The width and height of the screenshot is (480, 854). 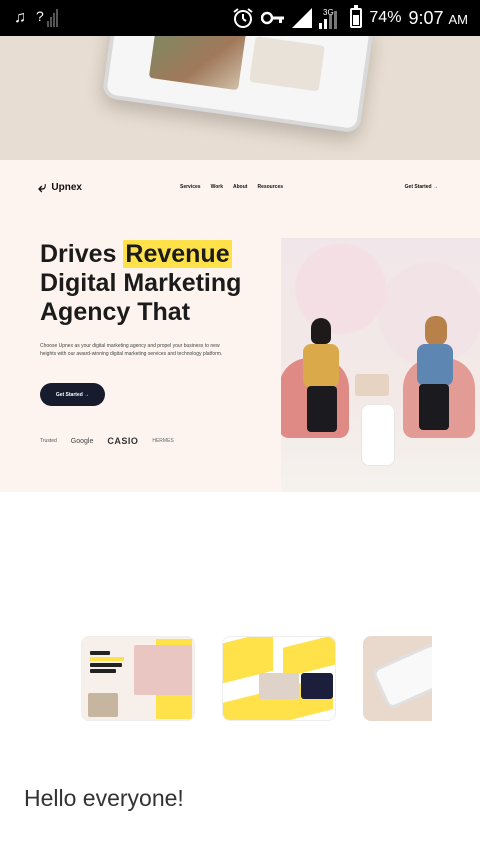 What do you see at coordinates (243, 18) in the screenshot?
I see `alarm-icon` at bounding box center [243, 18].